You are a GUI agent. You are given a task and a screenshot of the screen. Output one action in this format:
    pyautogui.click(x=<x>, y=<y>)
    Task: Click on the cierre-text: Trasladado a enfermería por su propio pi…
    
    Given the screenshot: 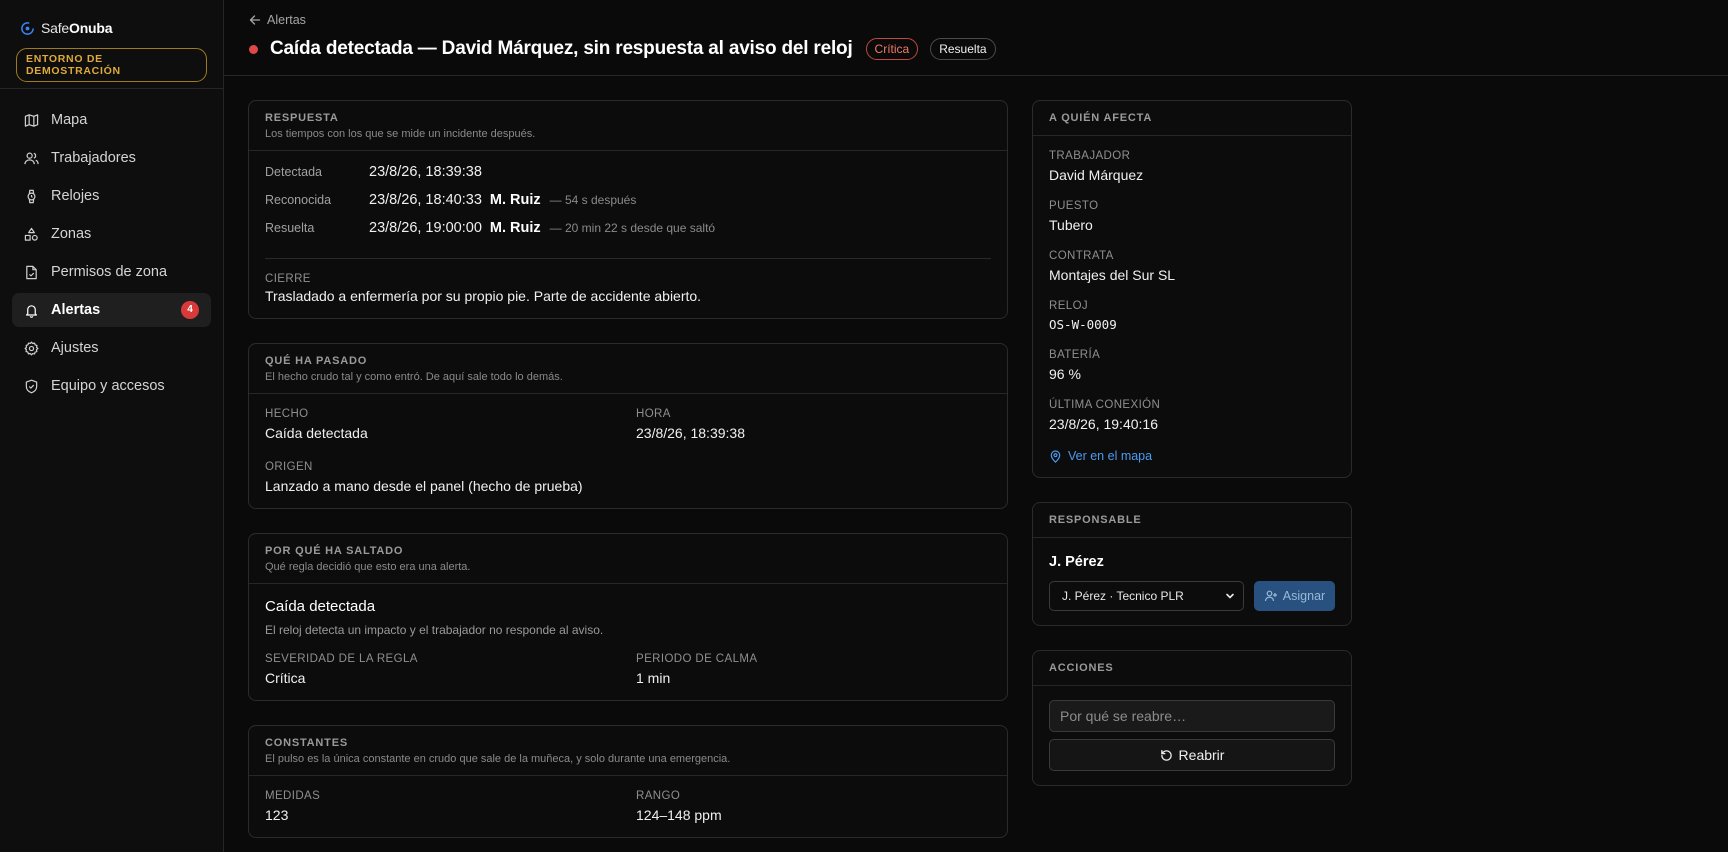 What is the action you would take?
    pyautogui.click(x=483, y=296)
    